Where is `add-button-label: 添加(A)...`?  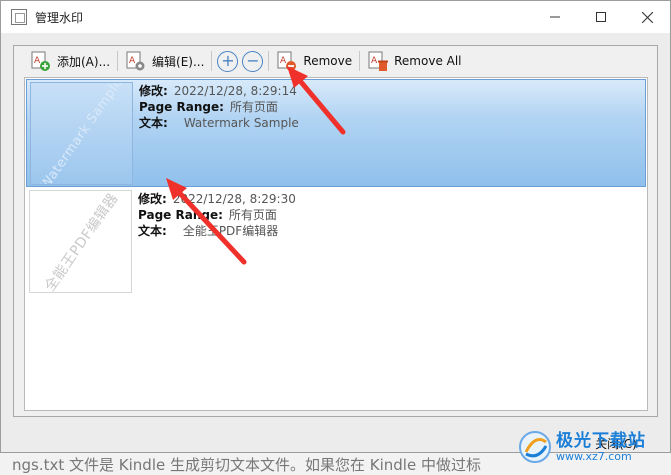
add-button-label: 添加(A)... is located at coordinates (84, 61).